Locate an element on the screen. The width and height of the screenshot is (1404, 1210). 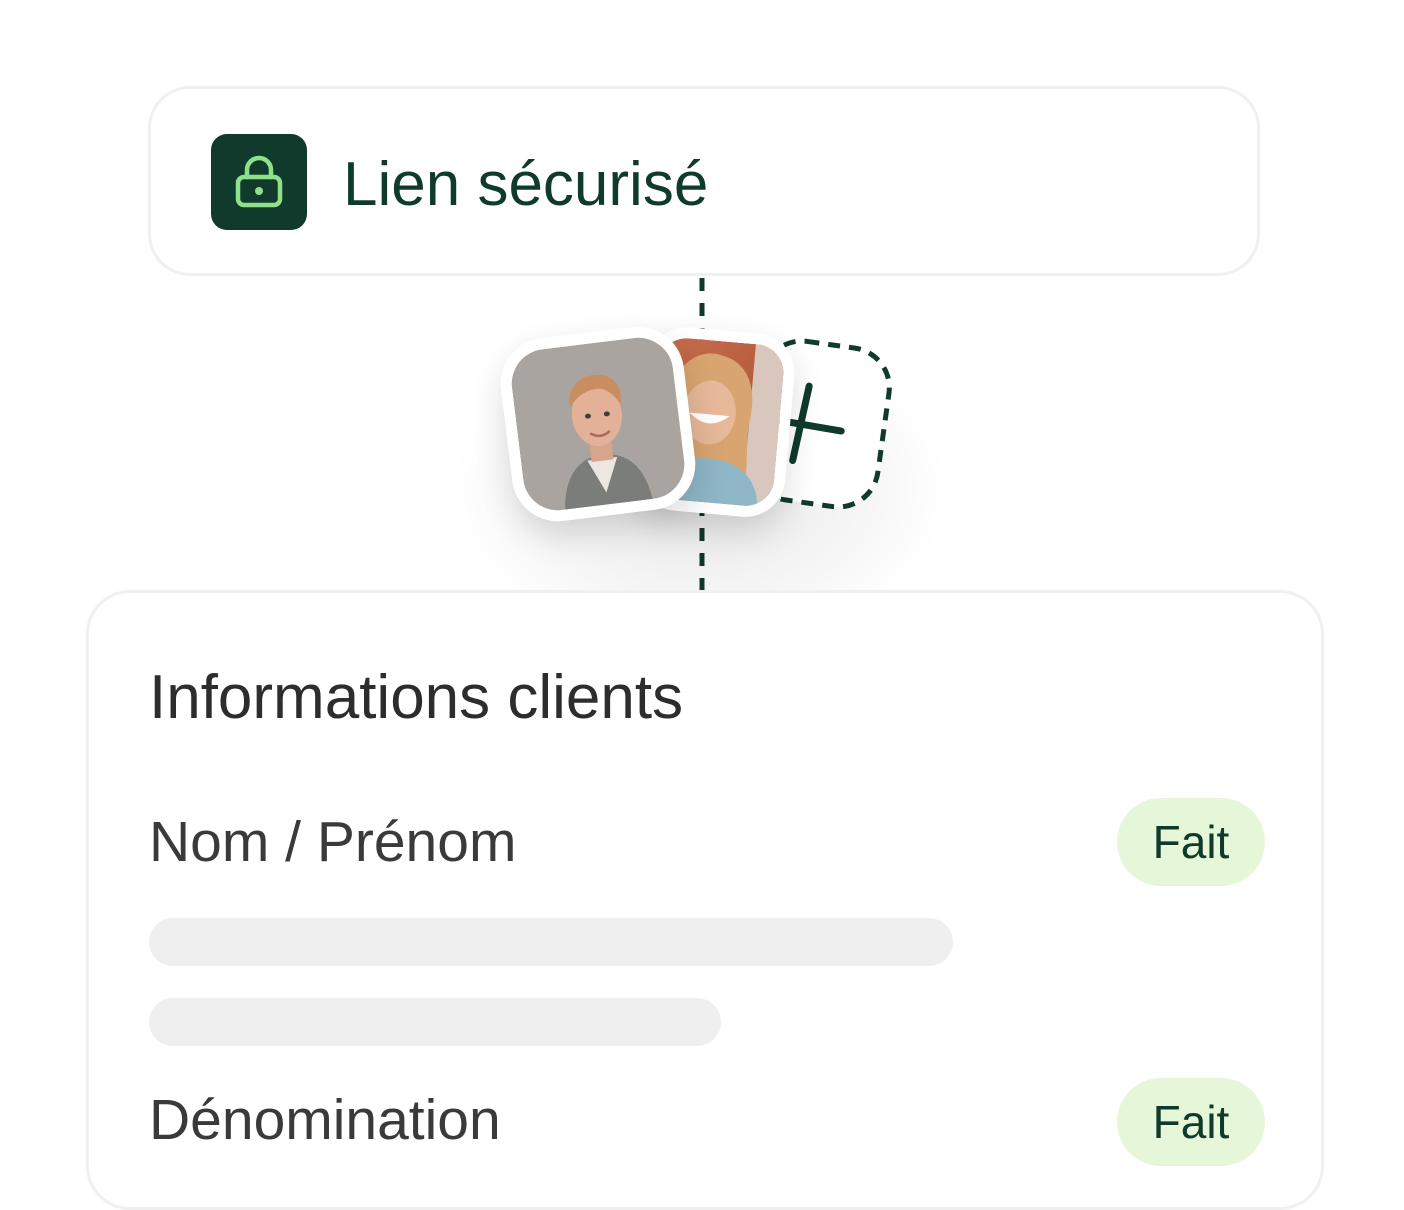
field-label-denomination: Dénomination is located at coordinates (325, 1120).